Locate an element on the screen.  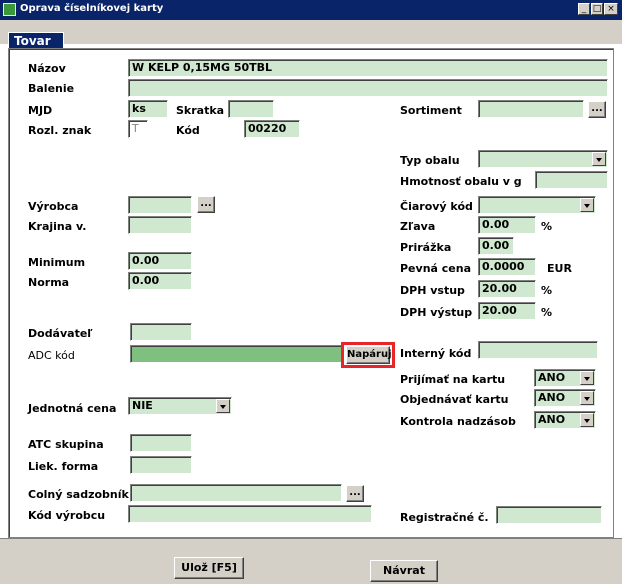
typ-obalu-dropdown is located at coordinates (543, 159).